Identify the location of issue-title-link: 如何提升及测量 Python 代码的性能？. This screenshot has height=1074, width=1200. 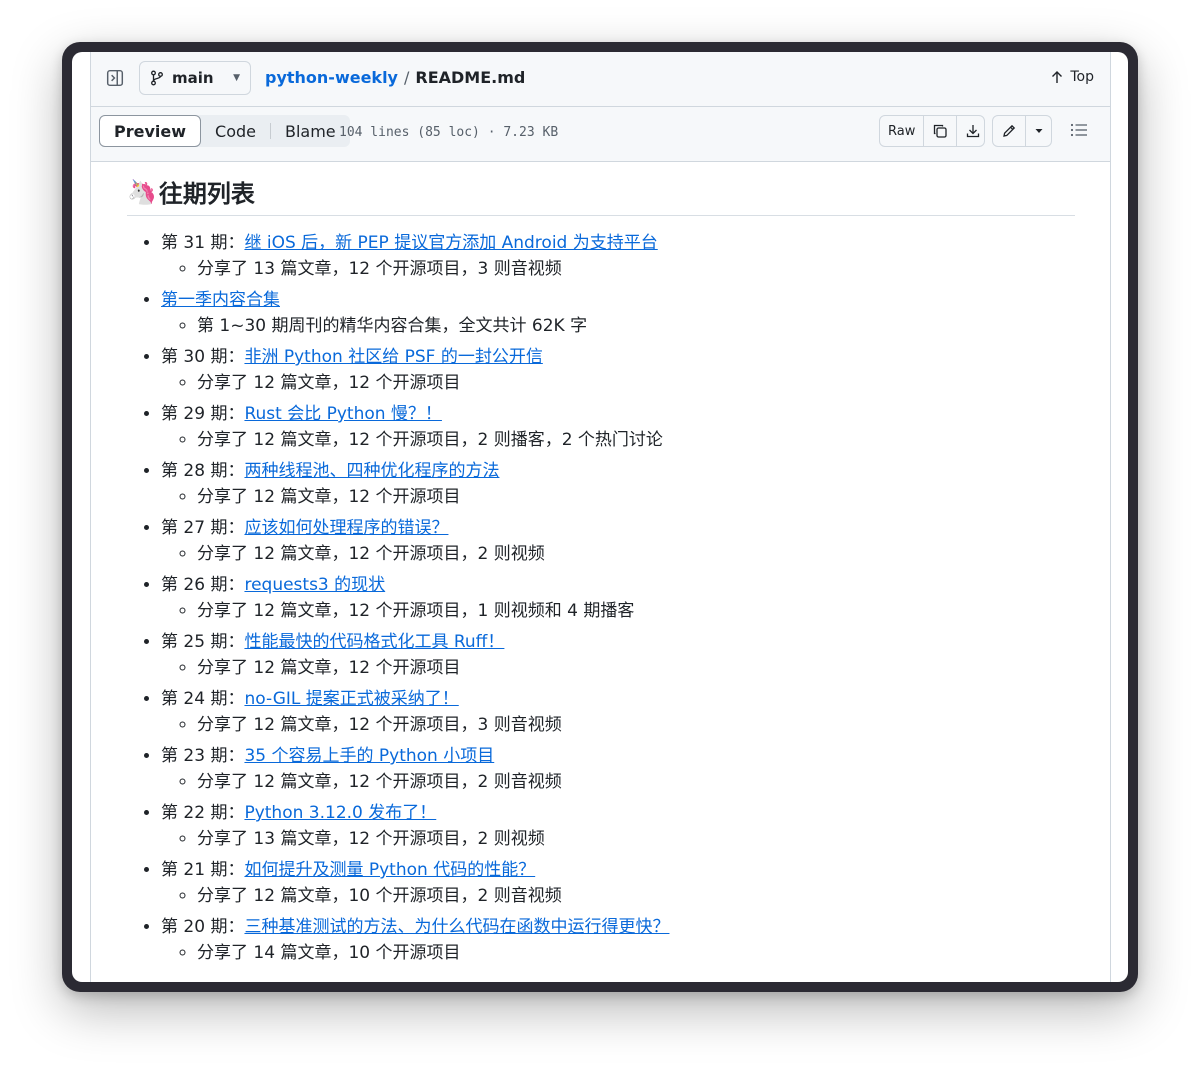
(389, 870).